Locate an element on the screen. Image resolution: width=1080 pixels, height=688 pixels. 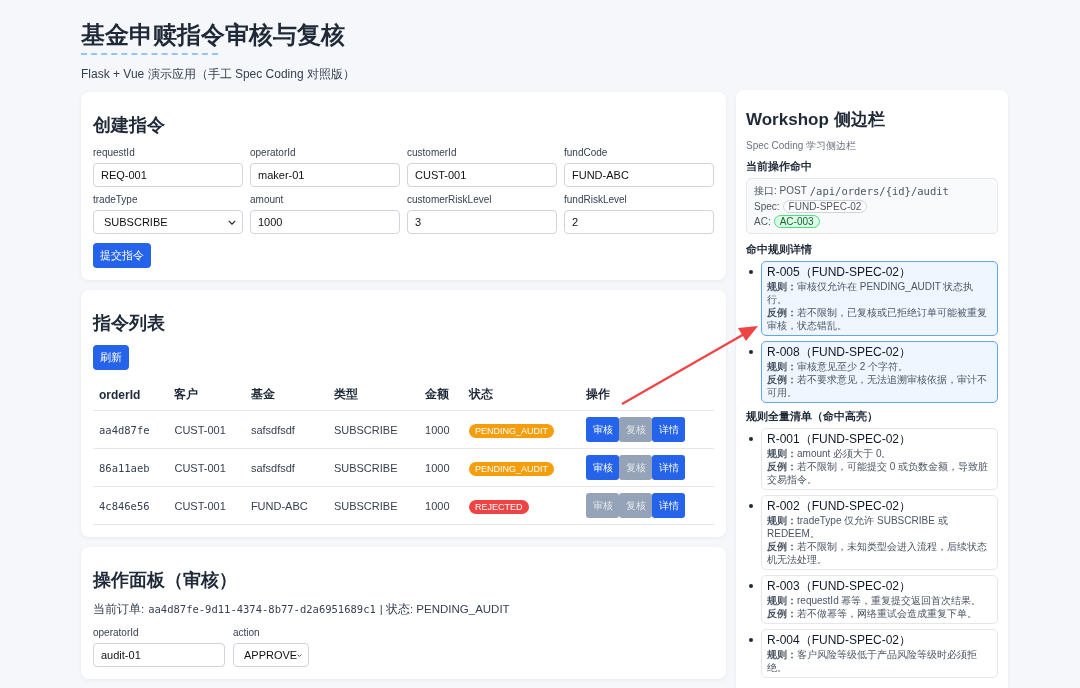
endpoint-label: 接口: POST is located at coordinates (780, 191).